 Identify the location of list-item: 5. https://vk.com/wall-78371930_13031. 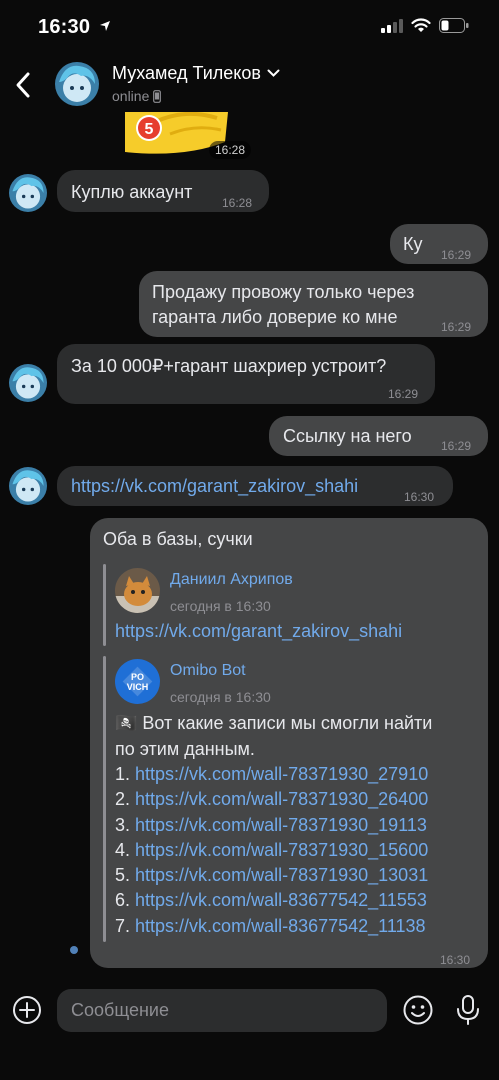
(272, 875).